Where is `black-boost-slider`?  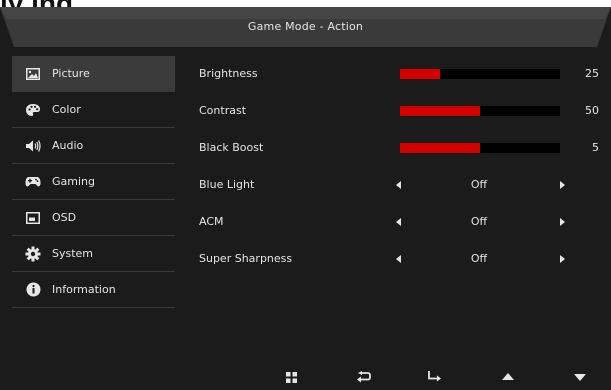
black-boost-slider is located at coordinates (480, 148).